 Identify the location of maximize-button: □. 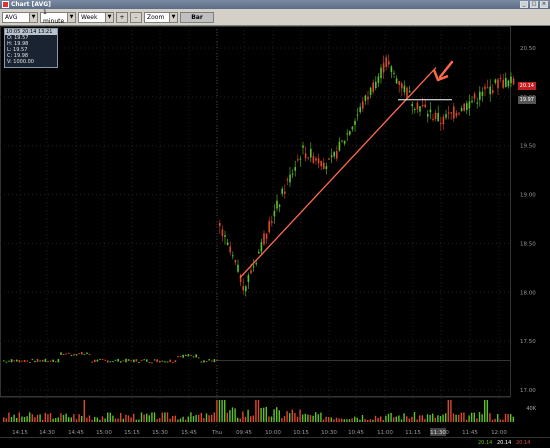
(534, 4).